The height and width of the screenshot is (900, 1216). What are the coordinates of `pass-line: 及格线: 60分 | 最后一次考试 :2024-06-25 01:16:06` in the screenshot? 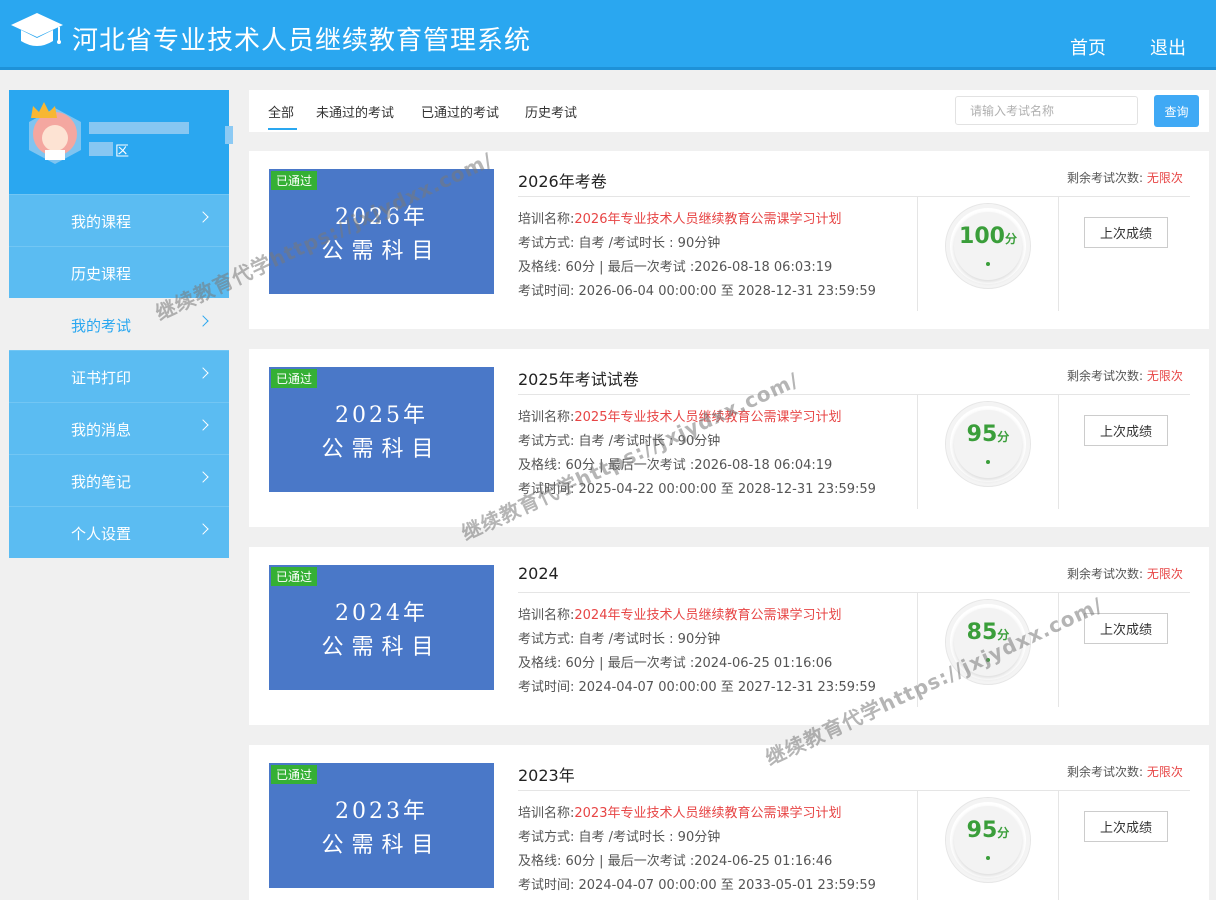 It's located at (675, 661).